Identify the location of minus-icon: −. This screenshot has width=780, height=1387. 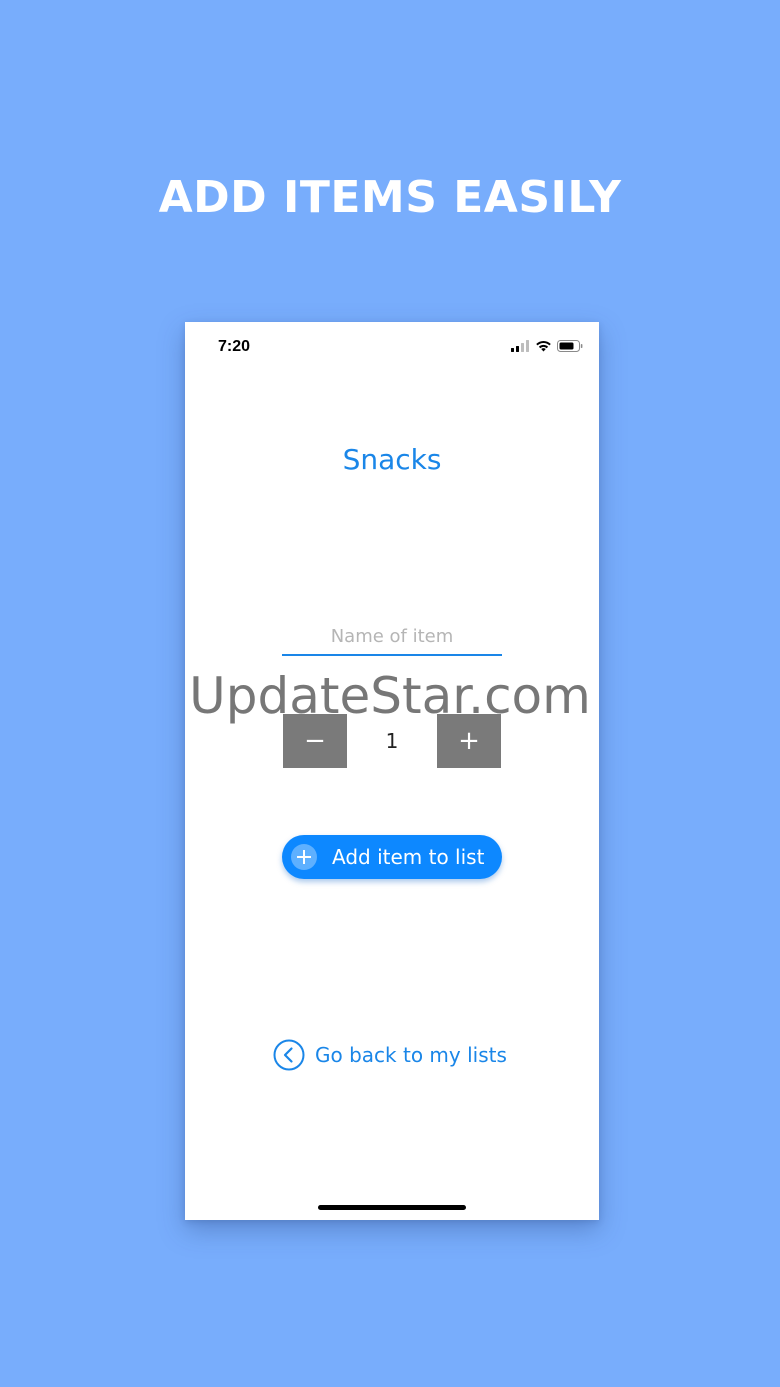
(315, 741).